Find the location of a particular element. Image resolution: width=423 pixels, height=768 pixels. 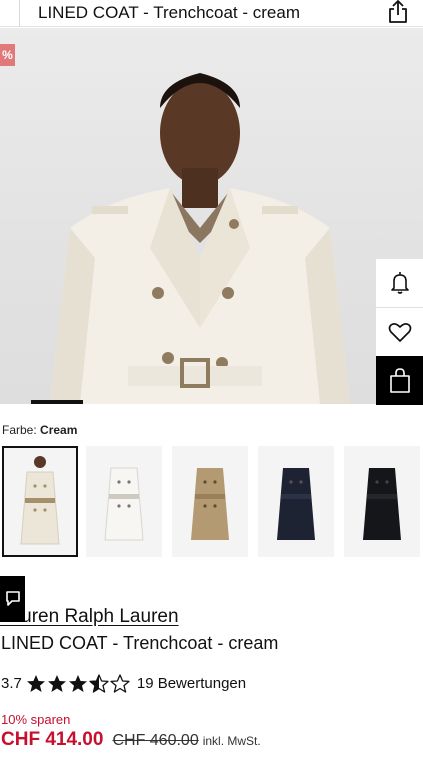

swatch-cream is located at coordinates (40, 501).